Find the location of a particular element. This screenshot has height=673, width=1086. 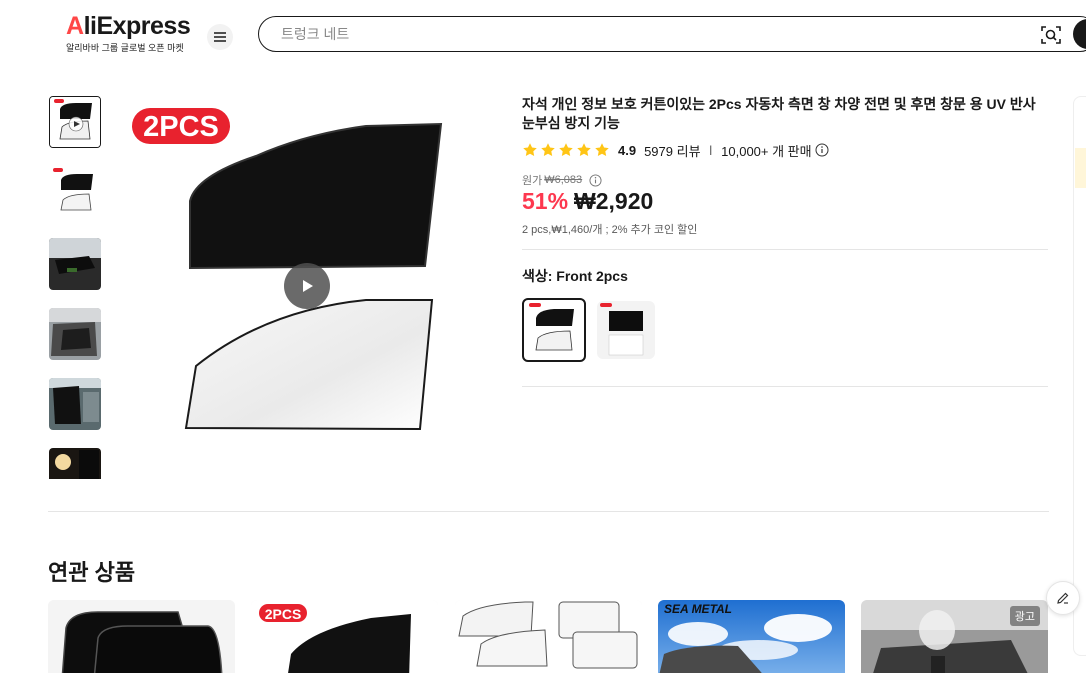

unit-price-info: 2 pcs,₩1,460/개 ; 2% 추가 코인 할인 is located at coordinates (610, 230).